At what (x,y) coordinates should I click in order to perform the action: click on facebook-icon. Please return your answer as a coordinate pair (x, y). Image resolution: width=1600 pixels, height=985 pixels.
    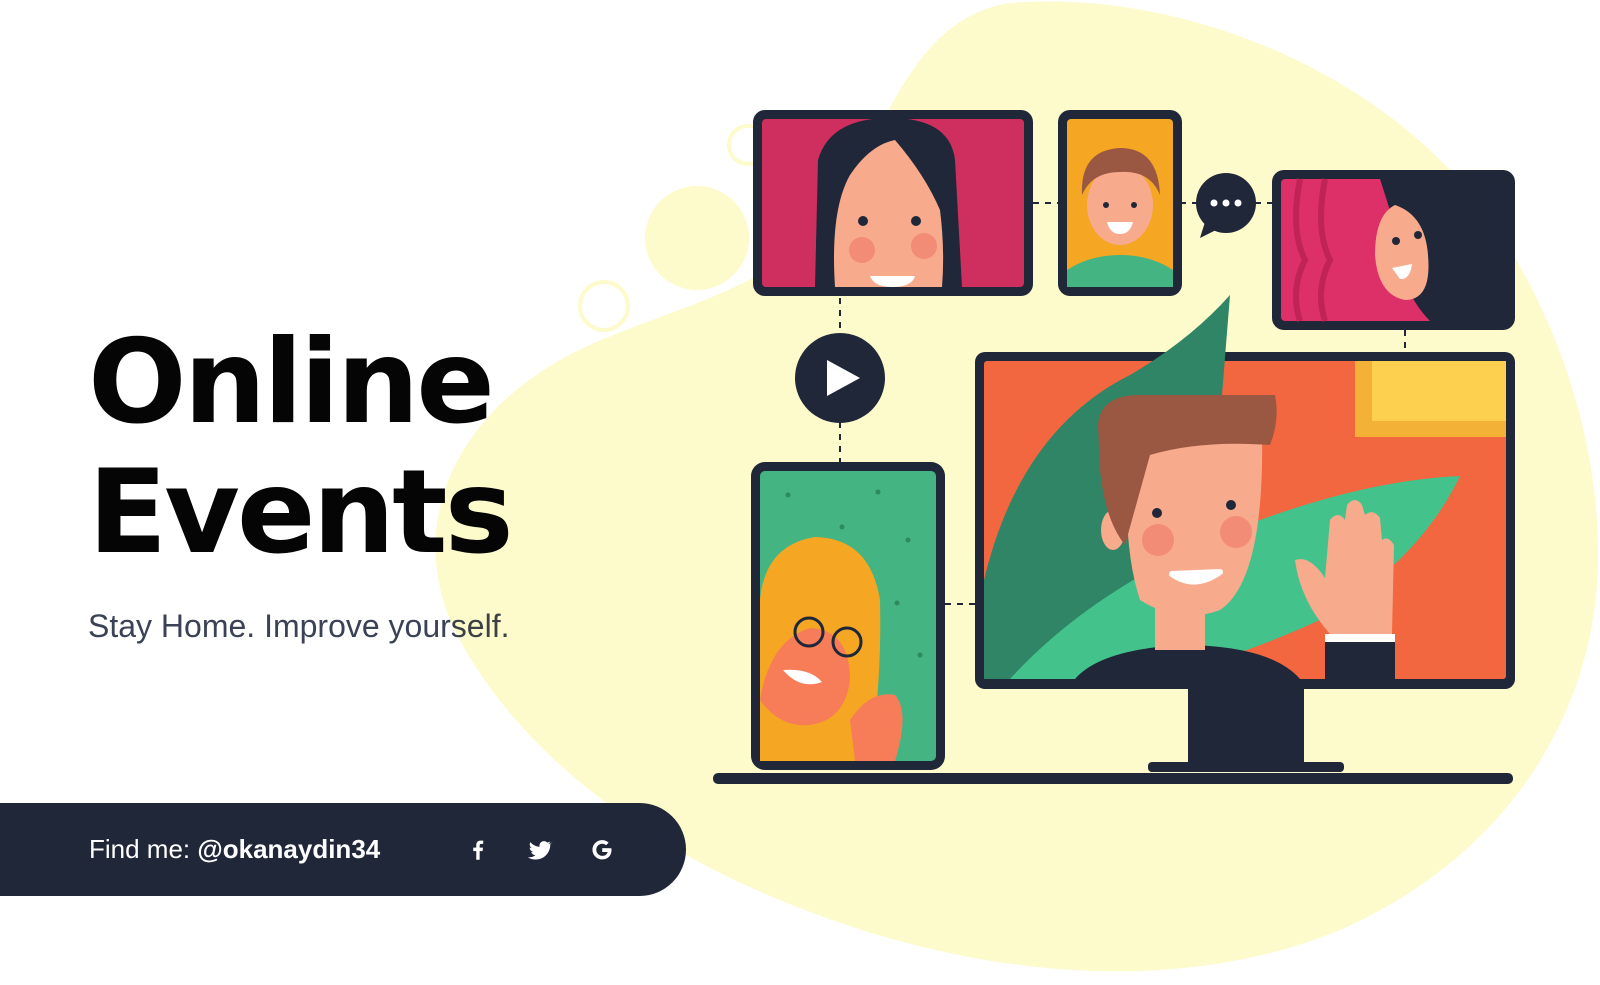
    Looking at the image, I should click on (478, 850).